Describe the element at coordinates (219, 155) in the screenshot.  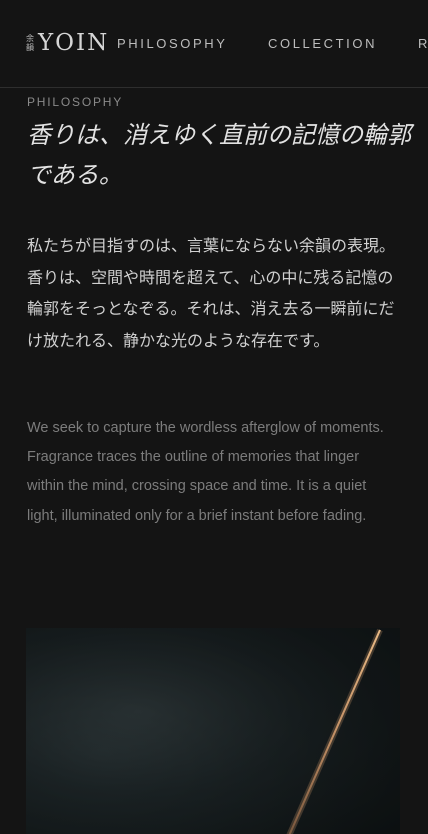
I see `headline: 香りは、消えゆく直前の記憶の輪郭である。` at that location.